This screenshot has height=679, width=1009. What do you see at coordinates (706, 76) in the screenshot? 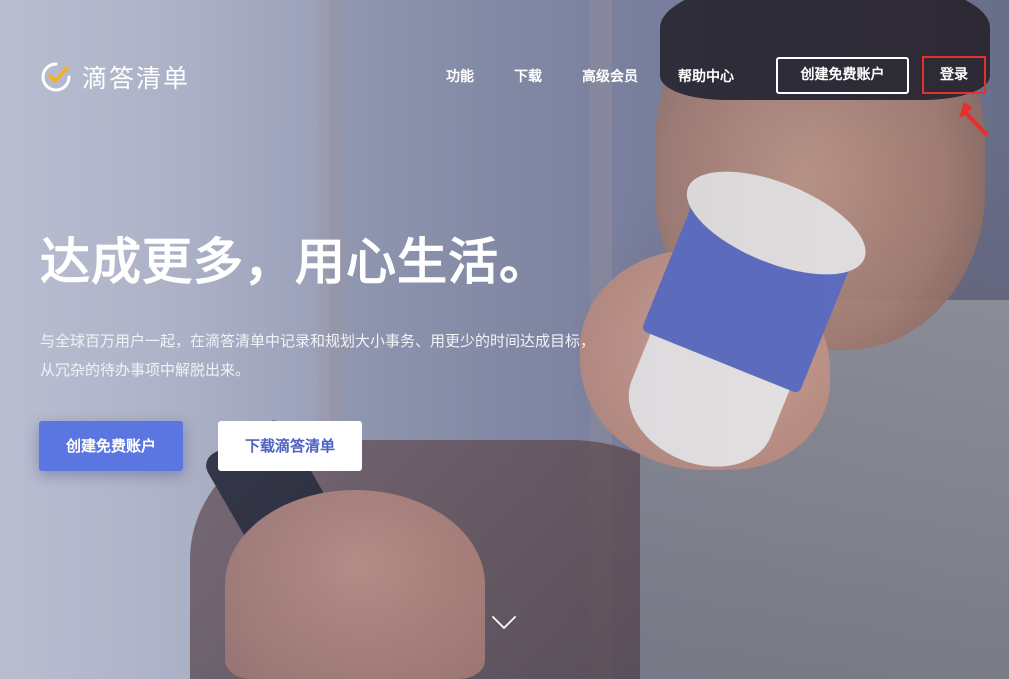
I see `nav-item-help-center: 帮助中心` at bounding box center [706, 76].